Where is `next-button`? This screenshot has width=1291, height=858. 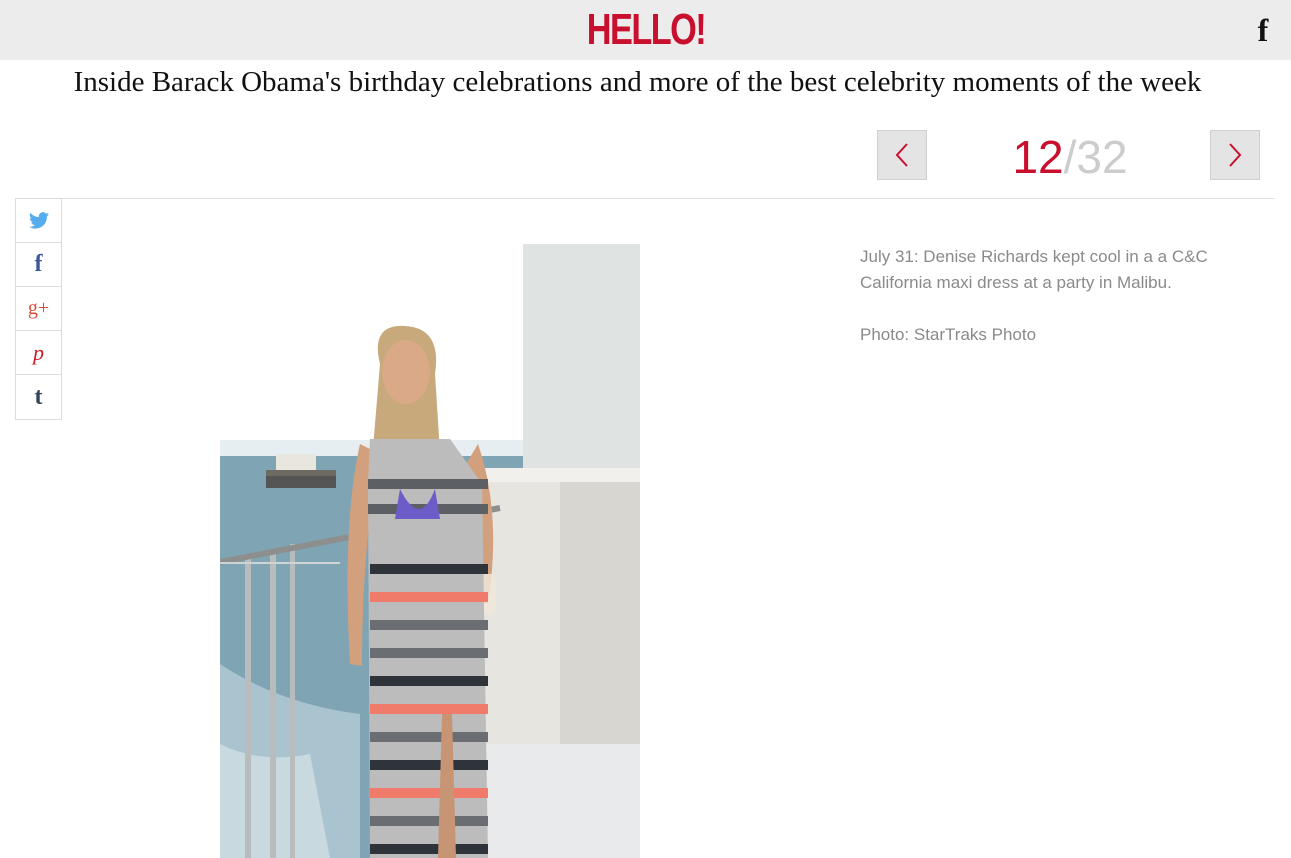 next-button is located at coordinates (1235, 155).